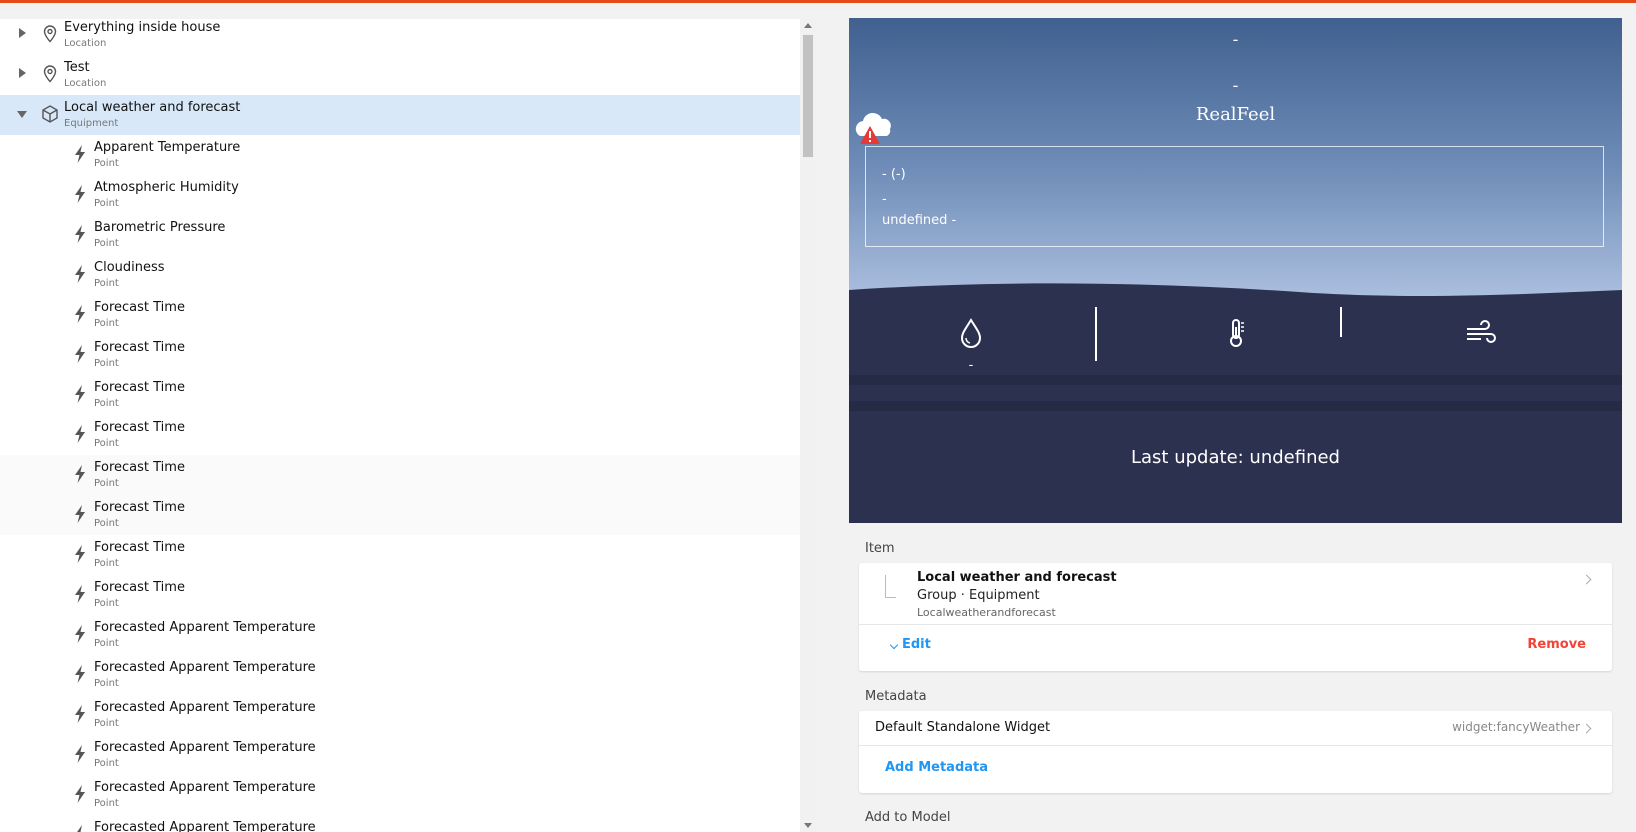  Describe the element at coordinates (1516, 727) in the screenshot. I see `metadata-row-value: widget:fancyWeather` at that location.